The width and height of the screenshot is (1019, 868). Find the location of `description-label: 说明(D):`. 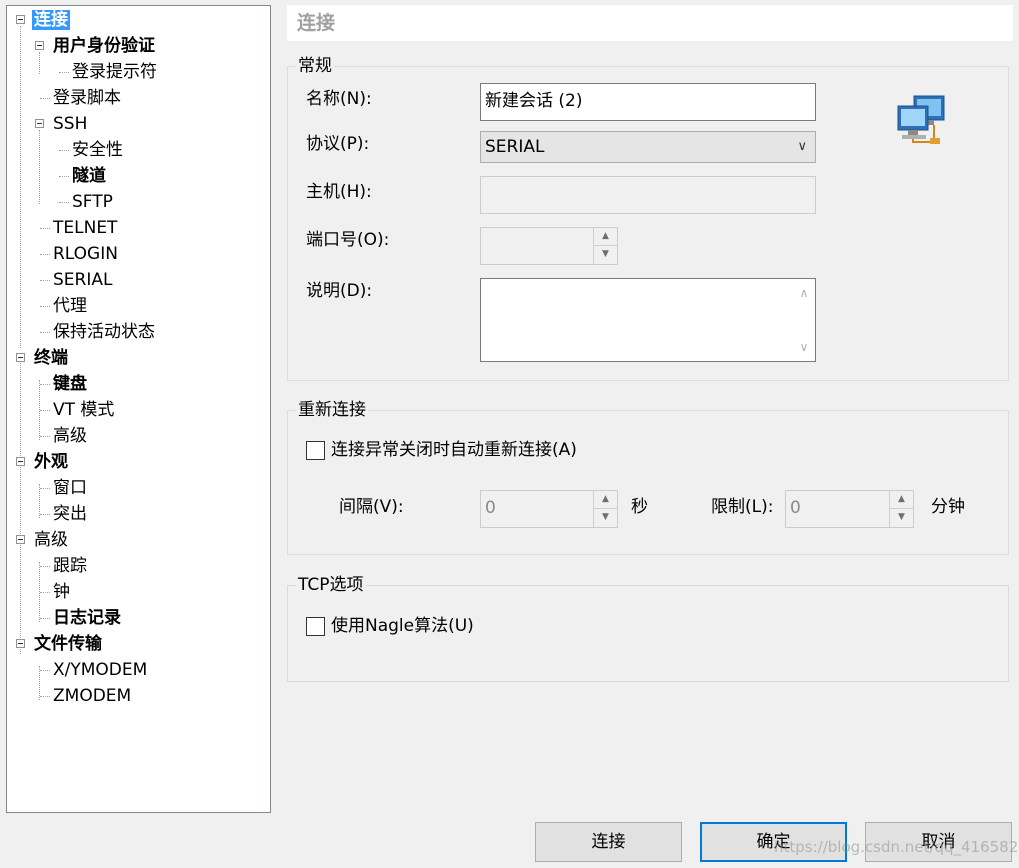

description-label: 说明(D): is located at coordinates (339, 291).